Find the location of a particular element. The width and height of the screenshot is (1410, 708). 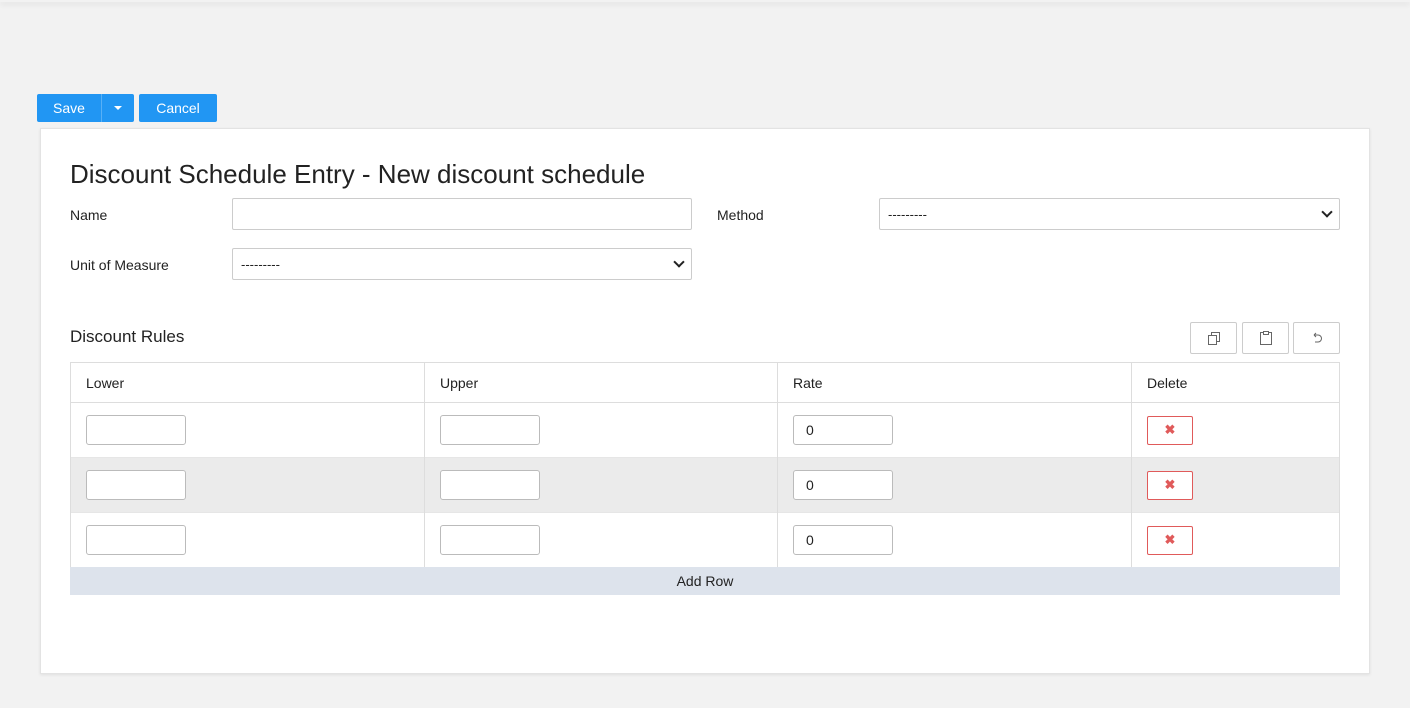

table-header-row: Lower Upper Rate Delete is located at coordinates (705, 382).